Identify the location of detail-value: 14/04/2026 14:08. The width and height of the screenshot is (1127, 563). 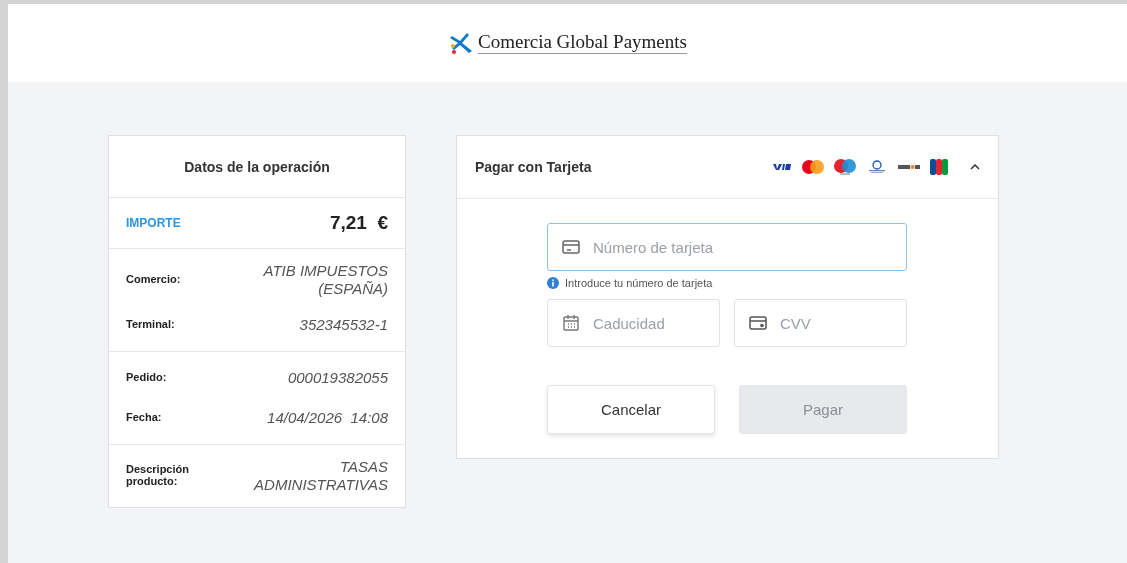
(327, 418).